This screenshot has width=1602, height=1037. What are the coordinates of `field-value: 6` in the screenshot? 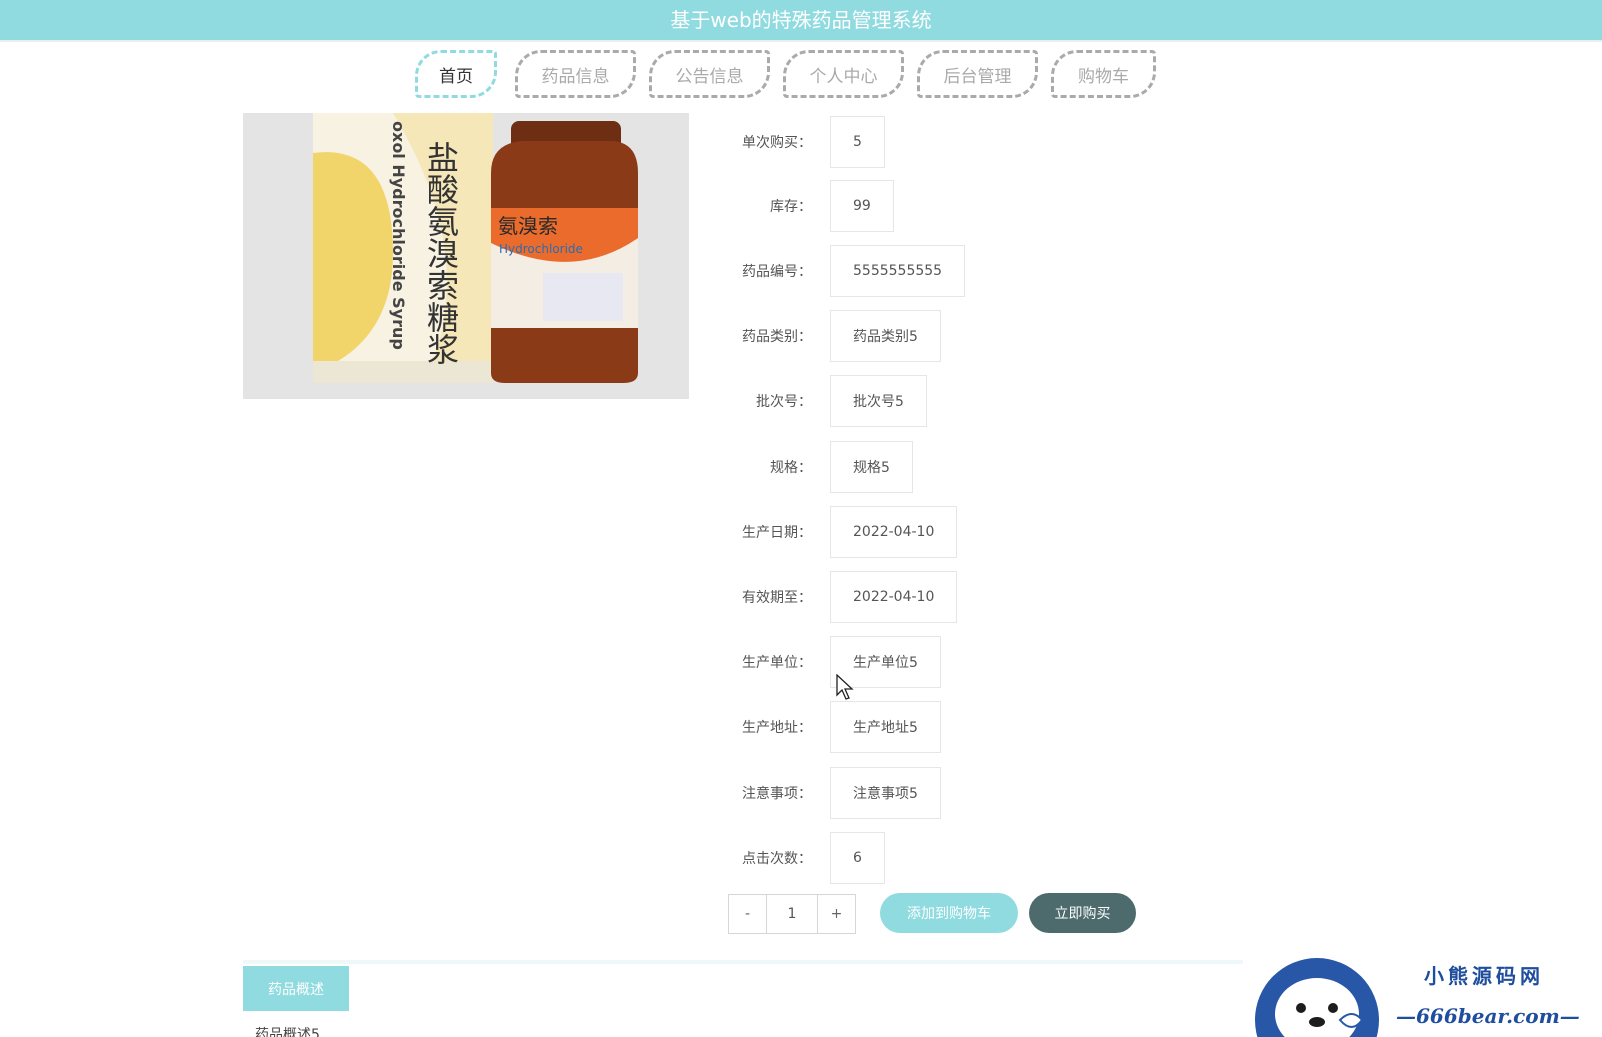 It's located at (857, 858).